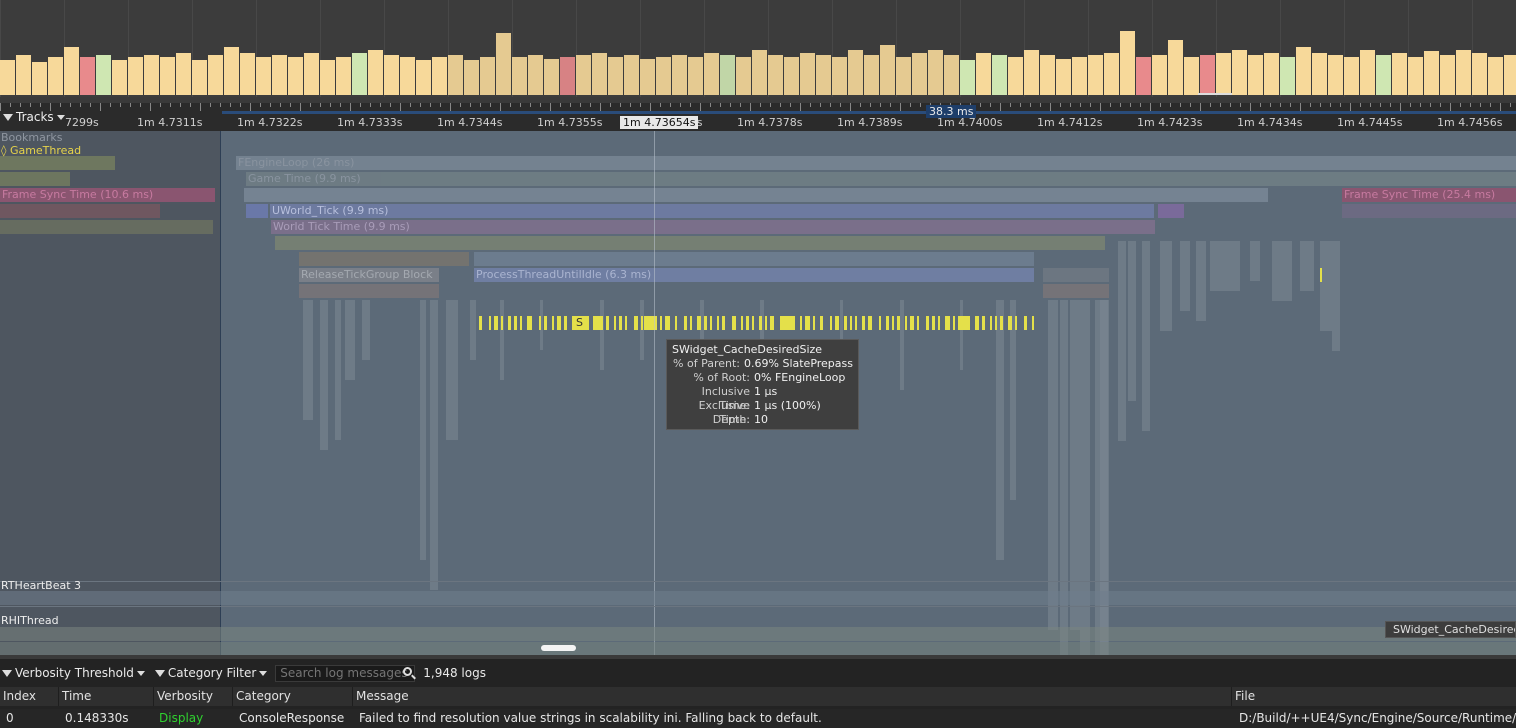 This screenshot has width=1516, height=728. I want to click on timing-event: ReleaseTickGroup Block, so click(369, 275).